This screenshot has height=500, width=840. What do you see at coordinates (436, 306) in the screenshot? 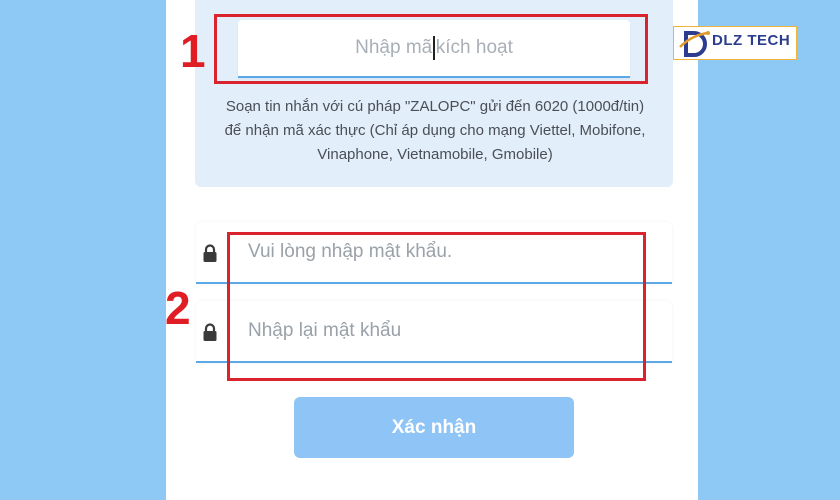
I see `highlight-box-step2` at bounding box center [436, 306].